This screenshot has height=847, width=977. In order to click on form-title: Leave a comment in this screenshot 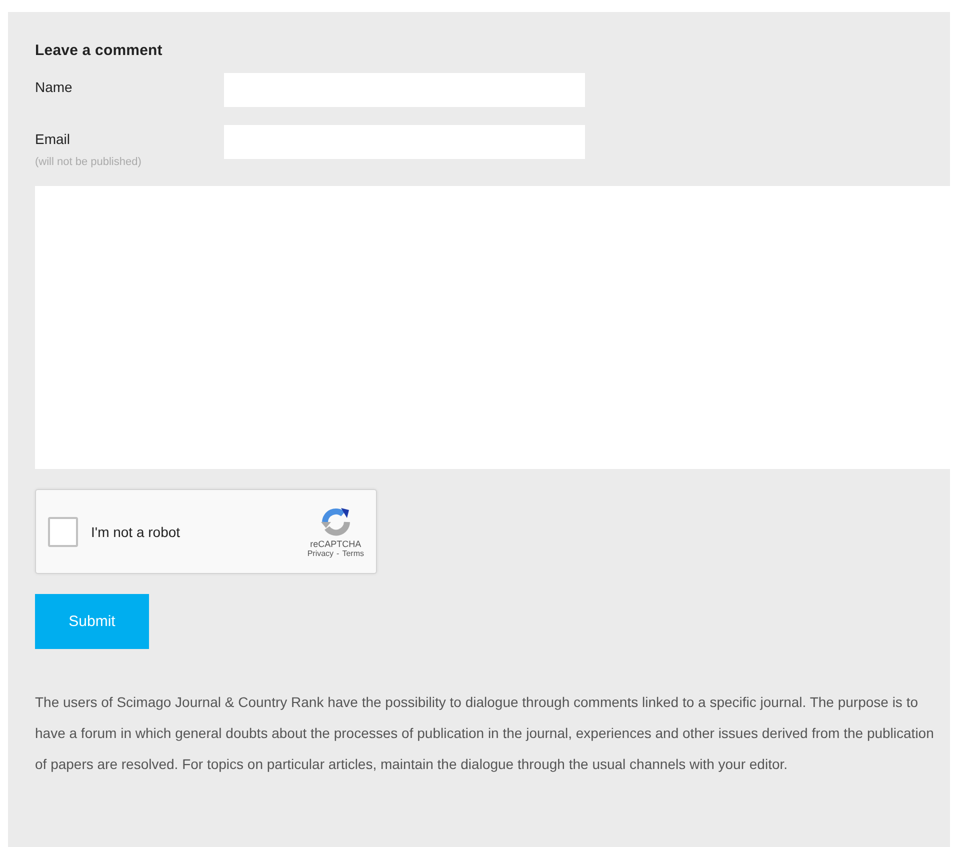, I will do `click(99, 50)`.